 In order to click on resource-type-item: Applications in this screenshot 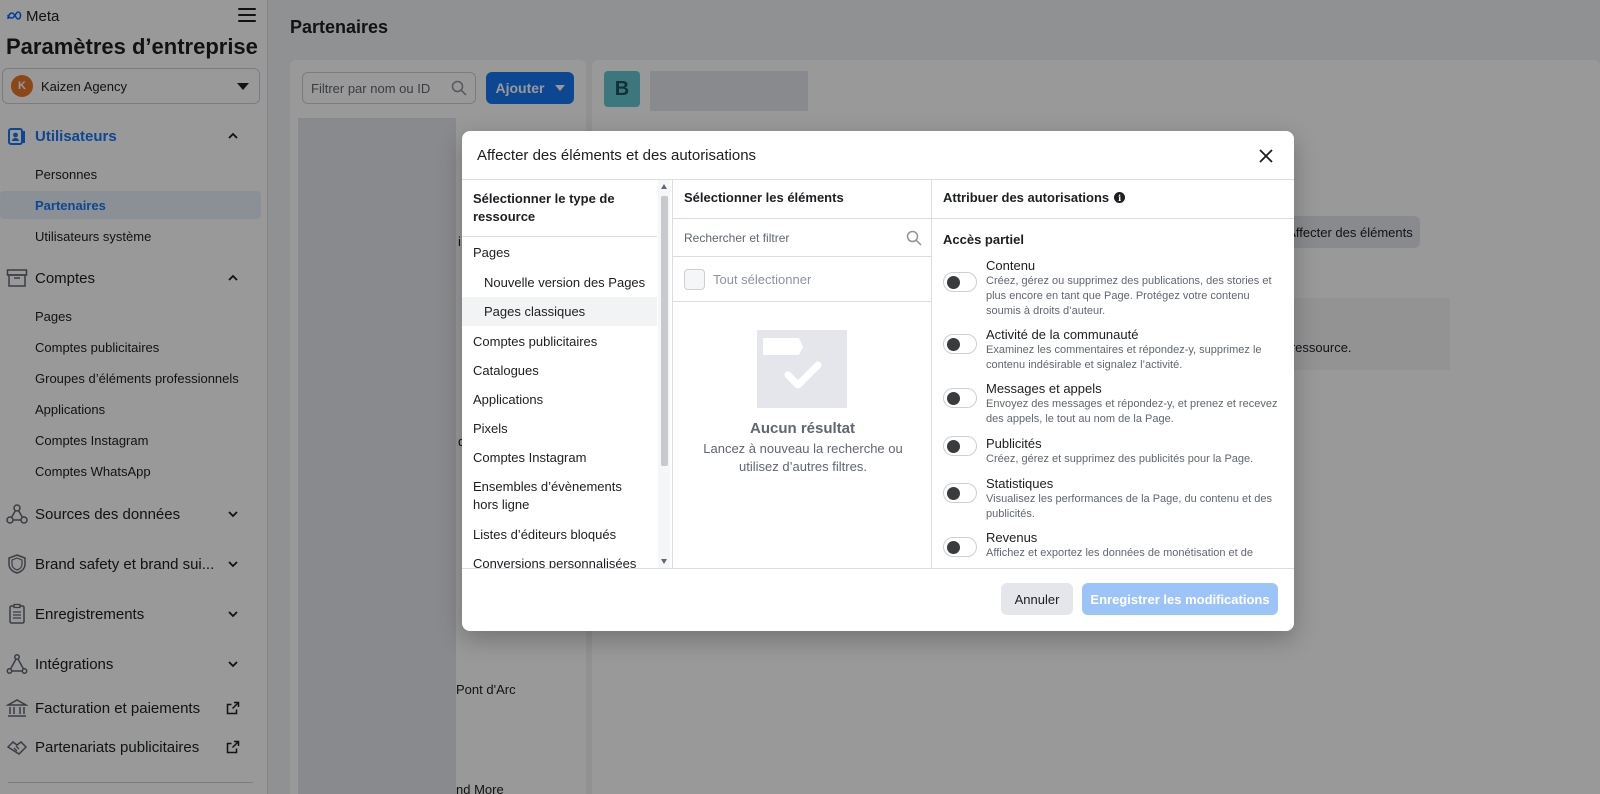, I will do `click(559, 400)`.